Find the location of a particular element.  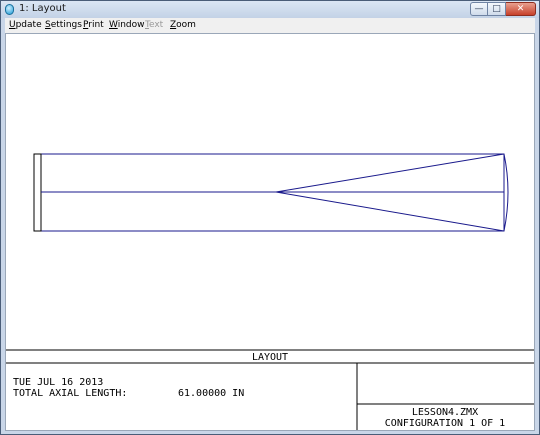

axial-length-label: TOTAL AXIAL LENGTH: is located at coordinates (70, 393).